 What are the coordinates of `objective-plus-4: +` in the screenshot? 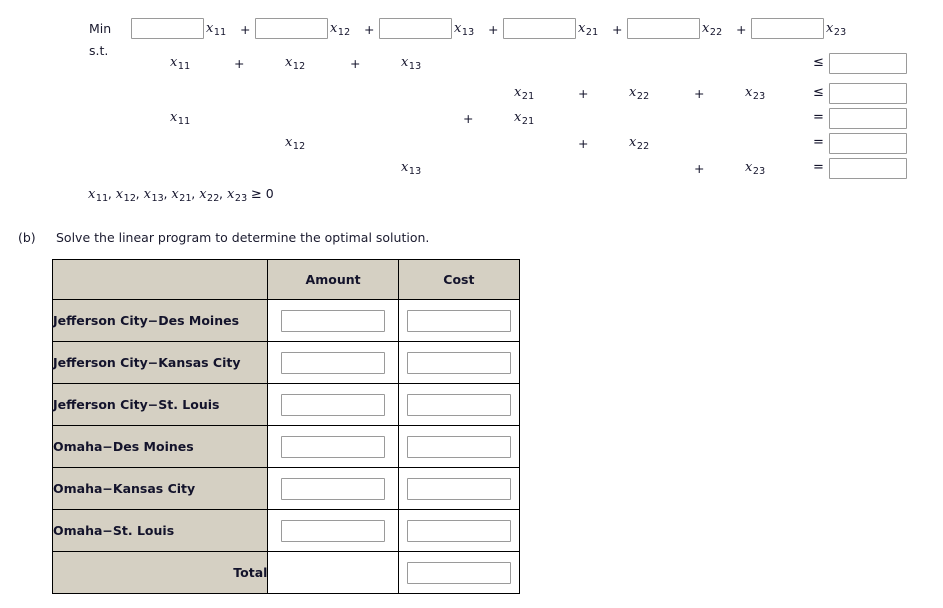 It's located at (617, 29).